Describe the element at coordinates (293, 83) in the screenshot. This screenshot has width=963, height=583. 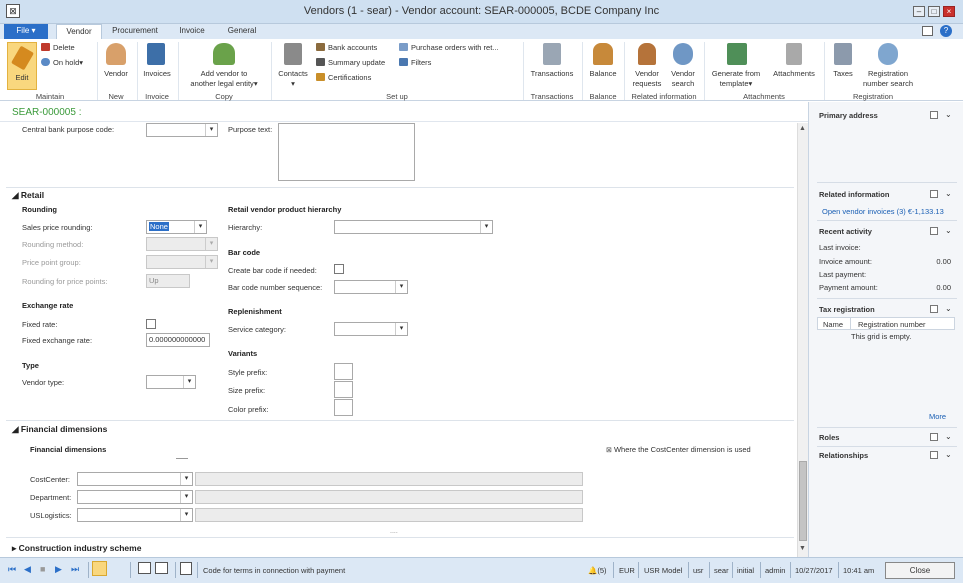
I see `contacts-dropdown-icon: ▾` at that location.